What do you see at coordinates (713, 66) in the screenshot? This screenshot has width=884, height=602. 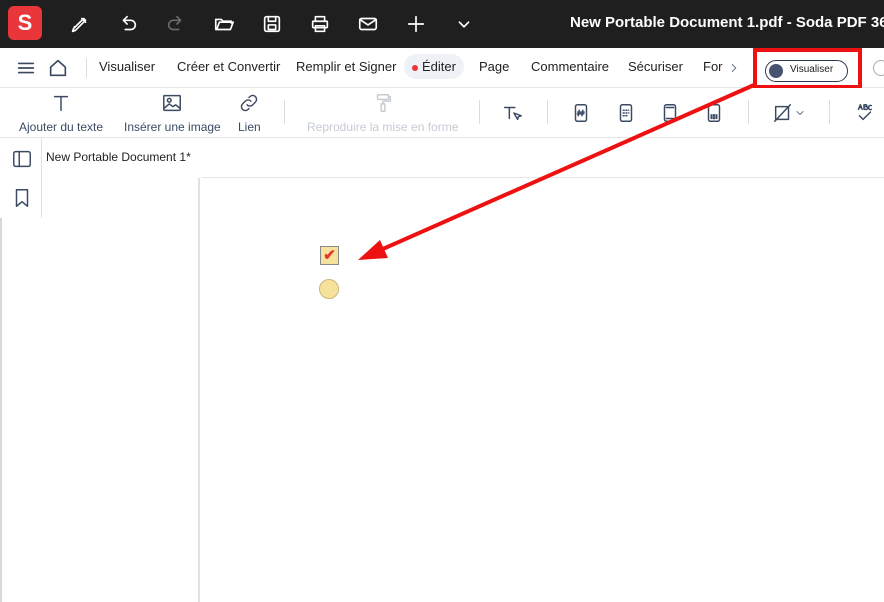 I see `tab-formulaires: For` at bounding box center [713, 66].